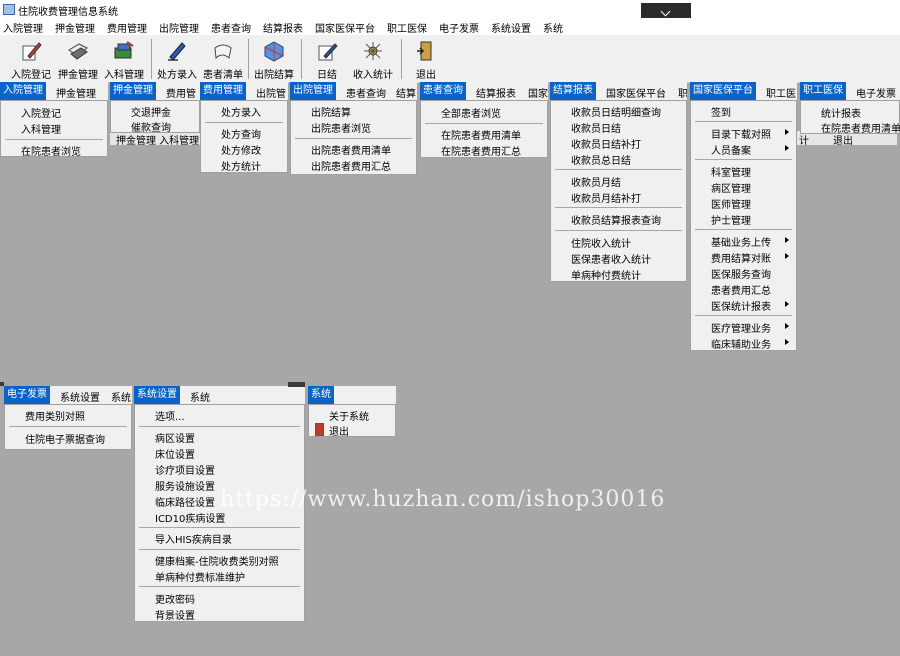 This screenshot has height=656, width=900. What do you see at coordinates (151, 126) in the screenshot?
I see `menu-item: 催款查询` at bounding box center [151, 126].